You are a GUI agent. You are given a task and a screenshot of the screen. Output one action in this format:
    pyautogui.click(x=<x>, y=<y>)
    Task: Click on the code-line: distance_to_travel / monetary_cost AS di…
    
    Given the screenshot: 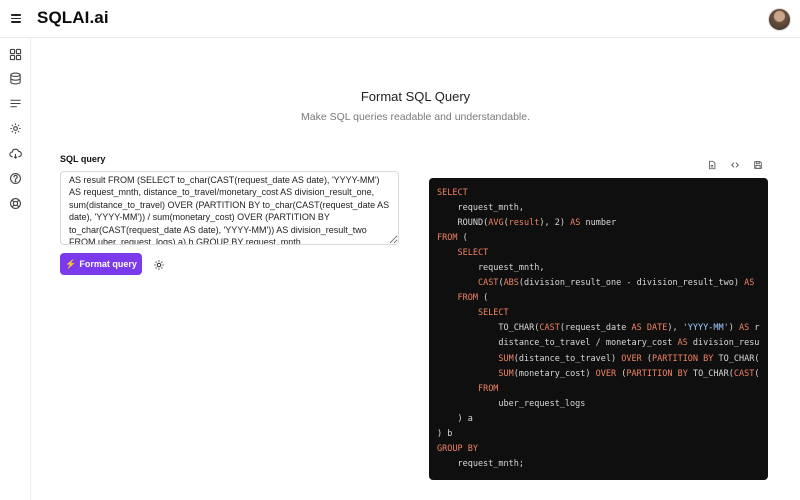 What is the action you would take?
    pyautogui.click(x=598, y=343)
    